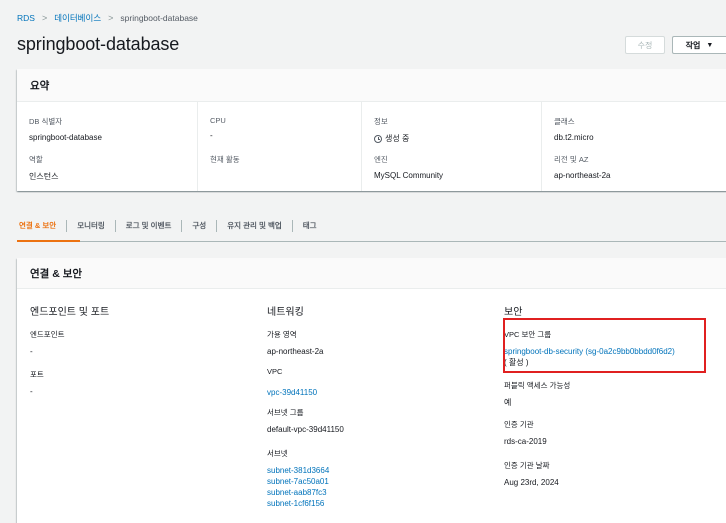 The image size is (726, 523). I want to click on highlight-annotation-box, so click(604, 345).